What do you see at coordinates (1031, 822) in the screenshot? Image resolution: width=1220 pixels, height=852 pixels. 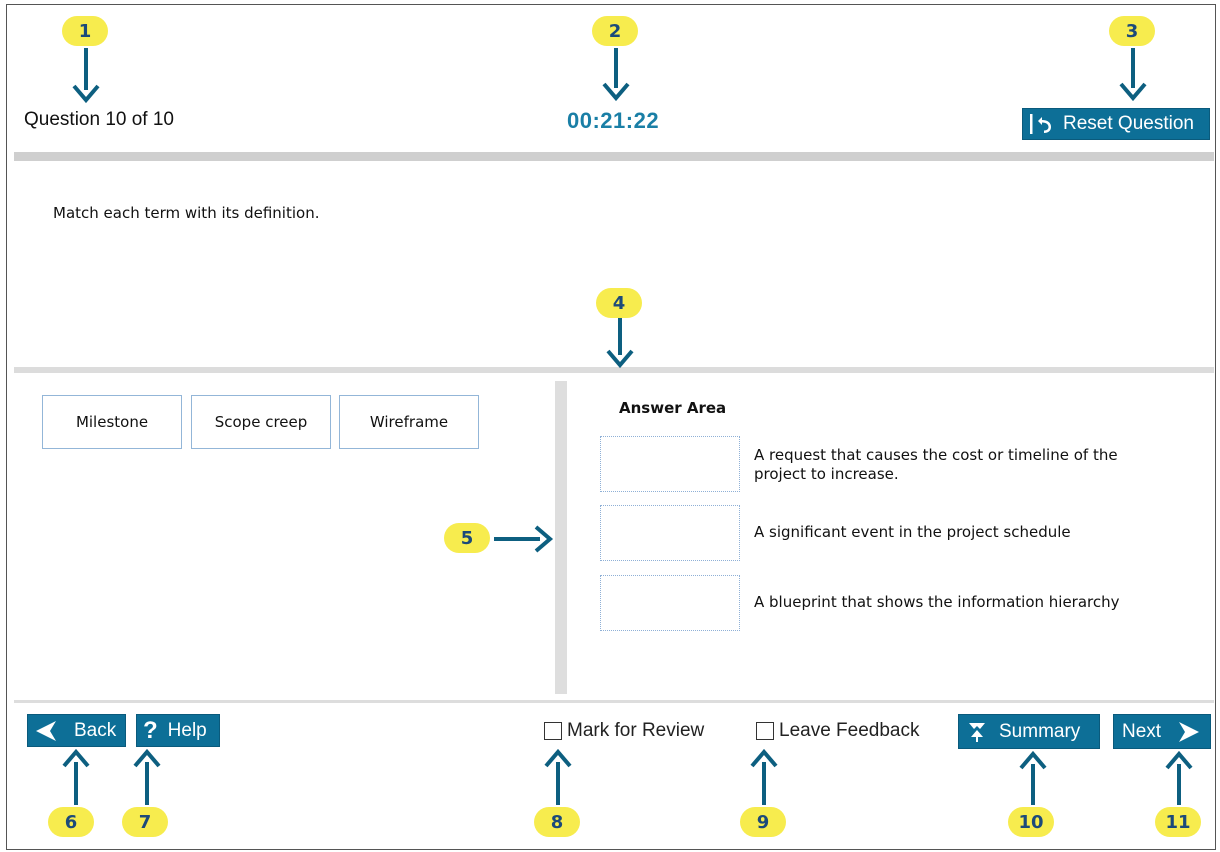 I see `callout-badge-10: 10` at bounding box center [1031, 822].